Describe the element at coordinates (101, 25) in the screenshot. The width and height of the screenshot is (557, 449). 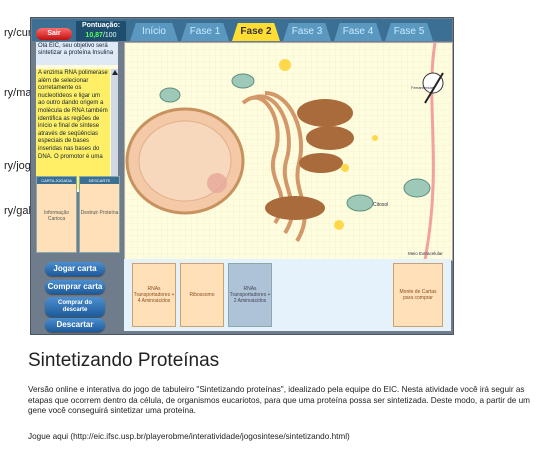
I see `score-label: Pontuação:` at that location.